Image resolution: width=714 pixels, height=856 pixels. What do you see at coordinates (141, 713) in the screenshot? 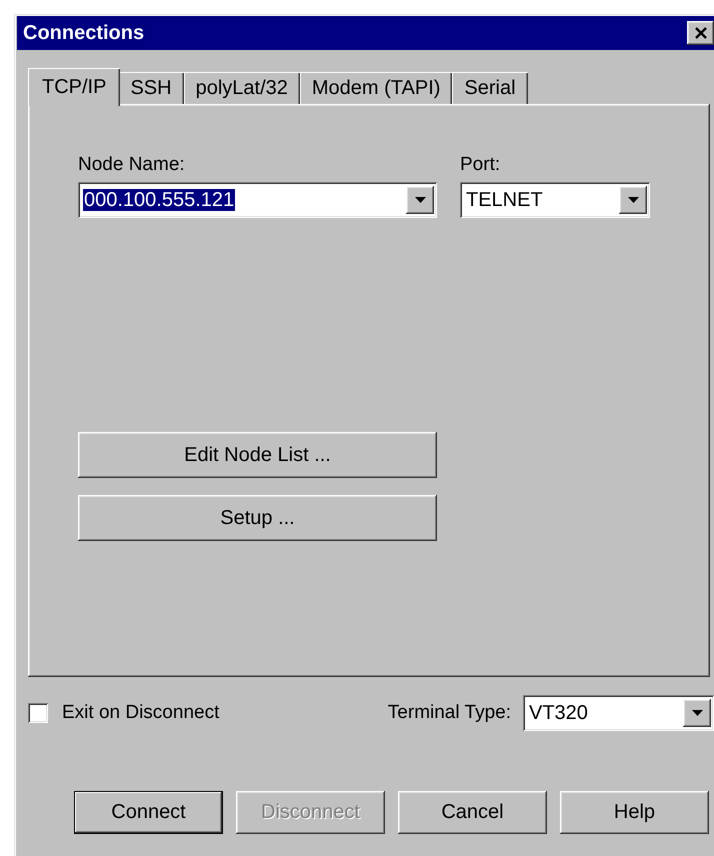
I see `checkbox-label: Exit on Disconnect` at bounding box center [141, 713].